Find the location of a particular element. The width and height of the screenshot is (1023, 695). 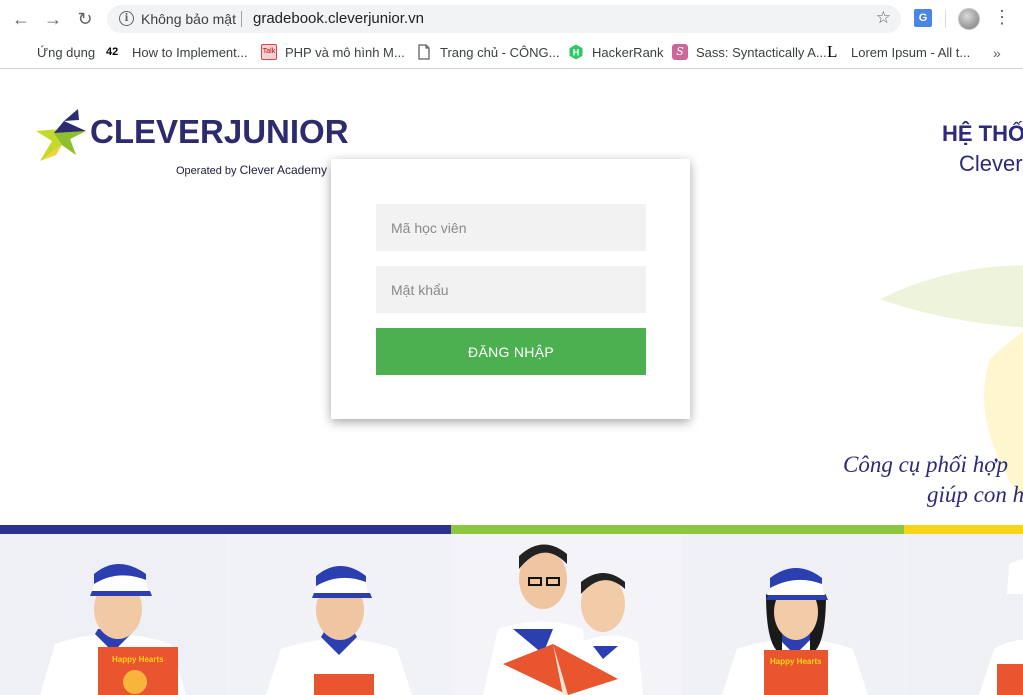

apps-grid-icon is located at coordinates (21, 52).